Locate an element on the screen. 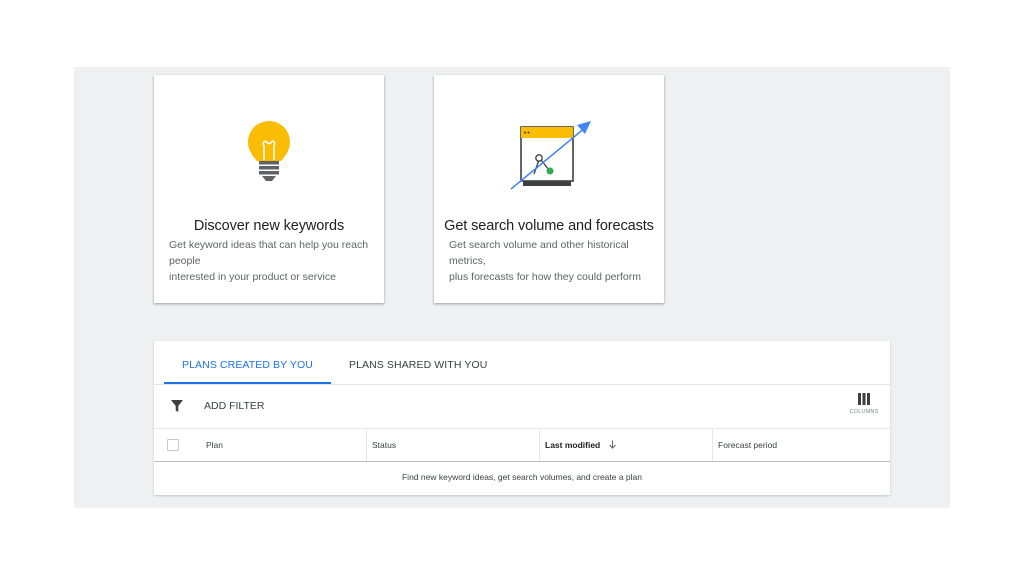 The width and height of the screenshot is (1024, 576). filter-icon is located at coordinates (177, 406).